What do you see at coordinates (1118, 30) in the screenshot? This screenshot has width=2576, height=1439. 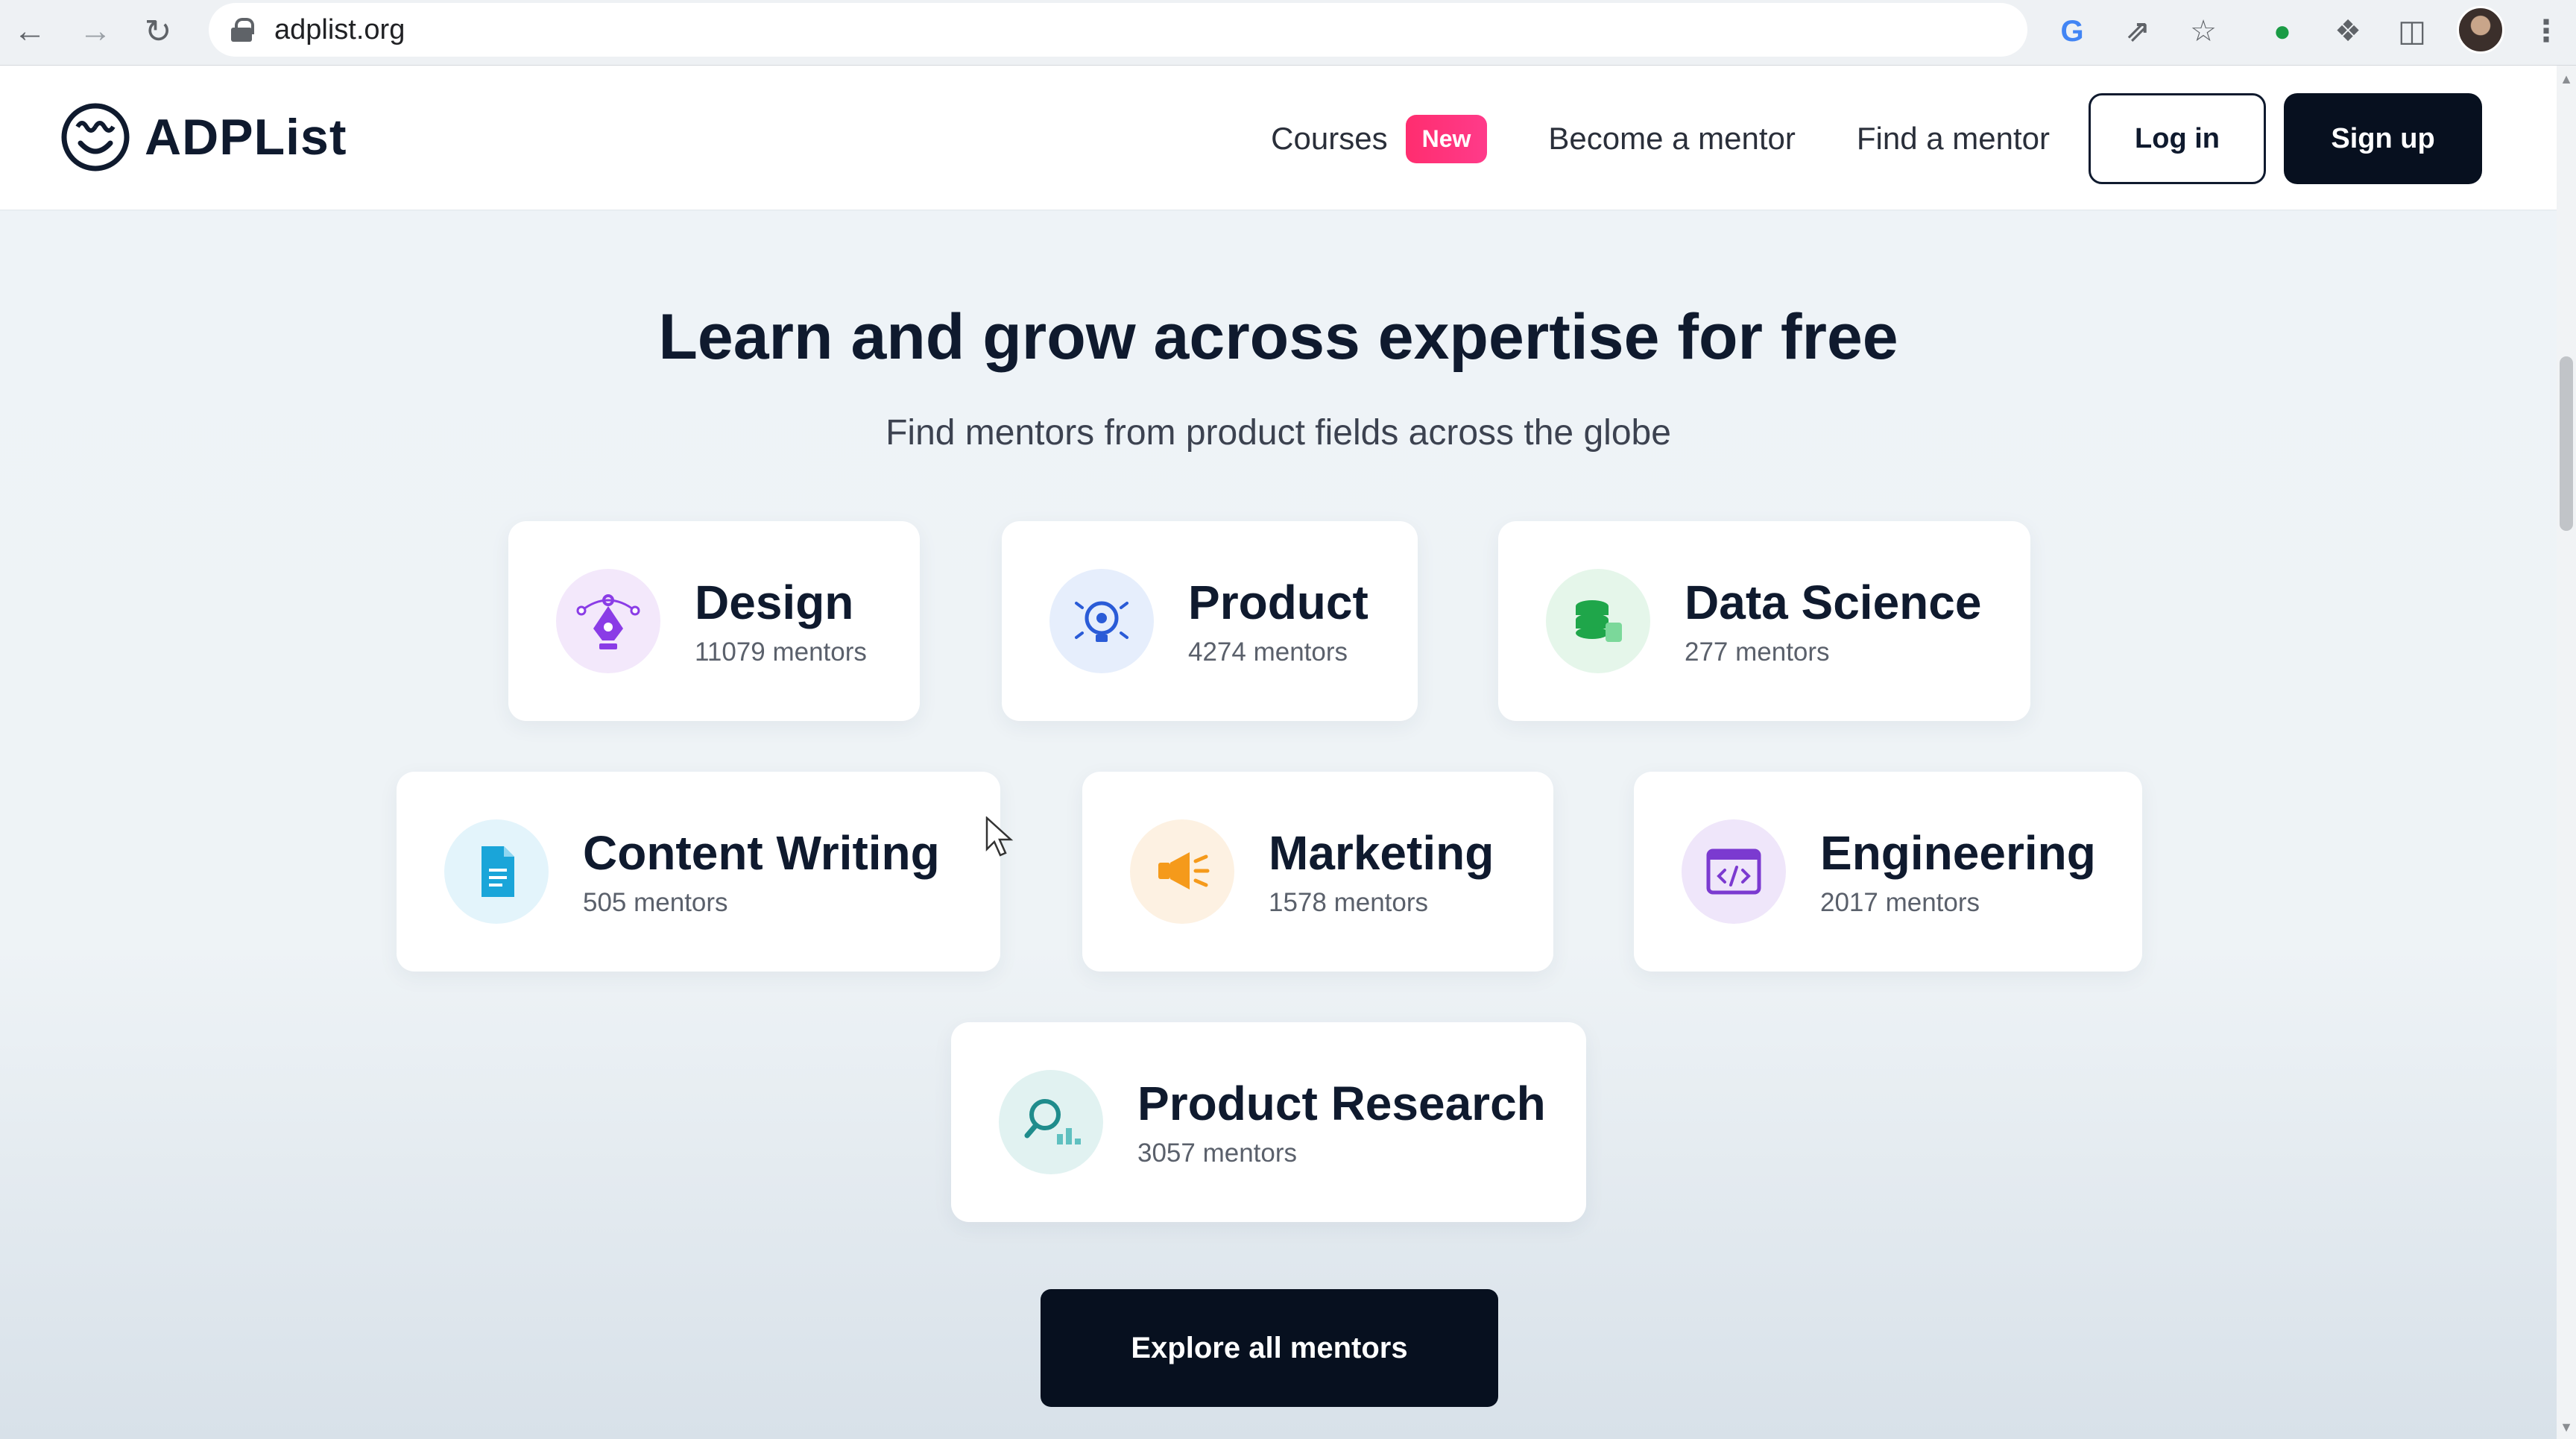 I see `address-bar: adplist.org` at bounding box center [1118, 30].